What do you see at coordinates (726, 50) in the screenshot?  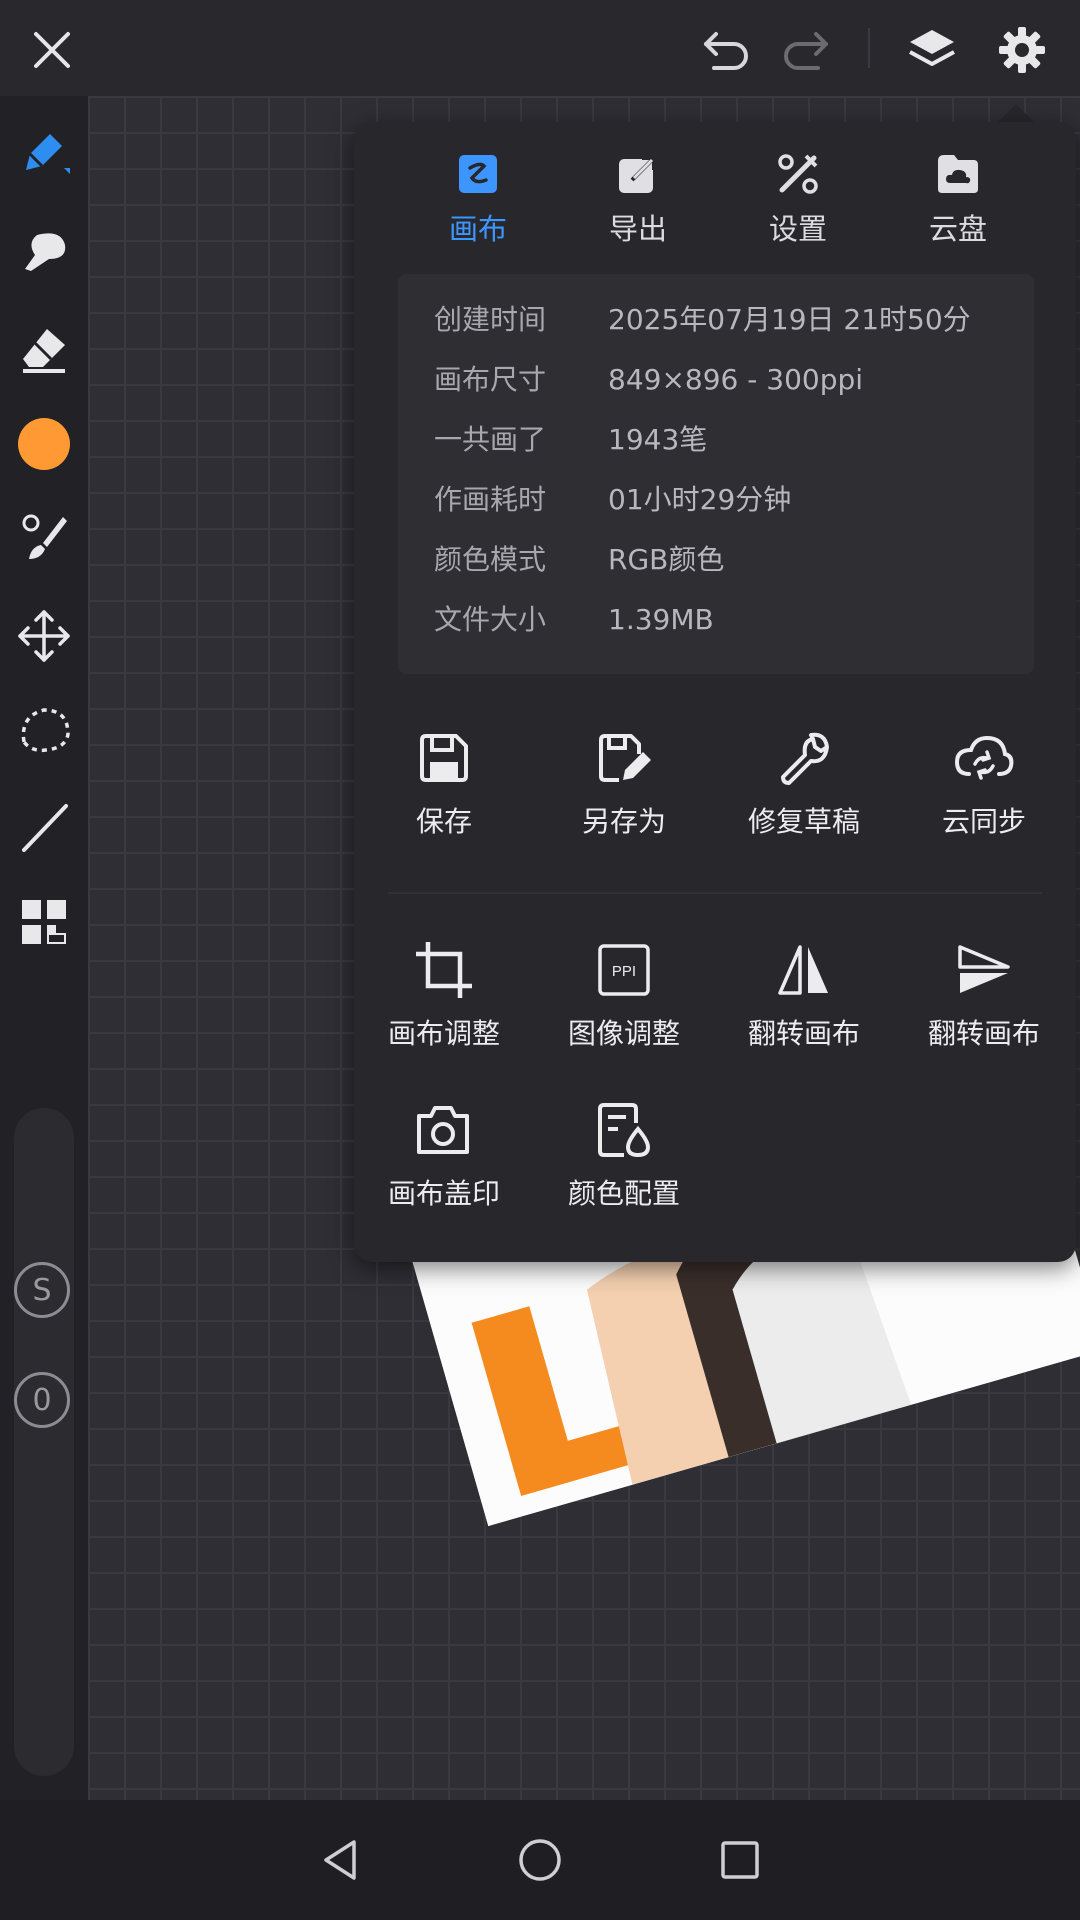 I see `undo-icon` at bounding box center [726, 50].